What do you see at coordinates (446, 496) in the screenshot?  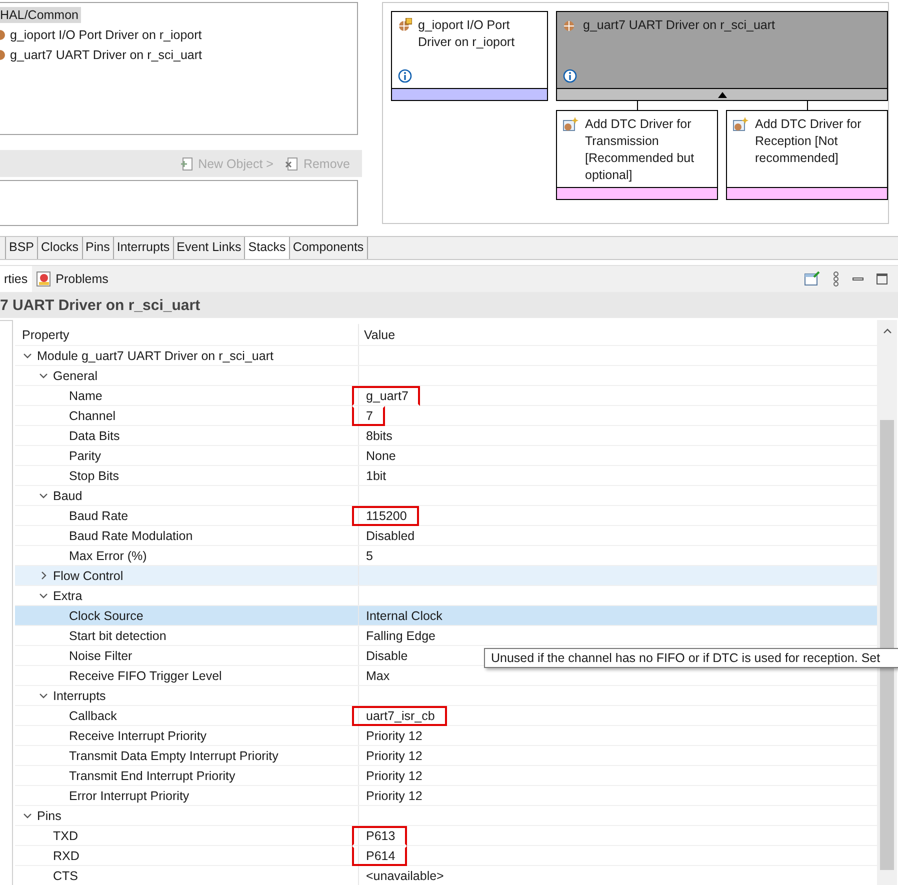 I see `property-row: Baud` at bounding box center [446, 496].